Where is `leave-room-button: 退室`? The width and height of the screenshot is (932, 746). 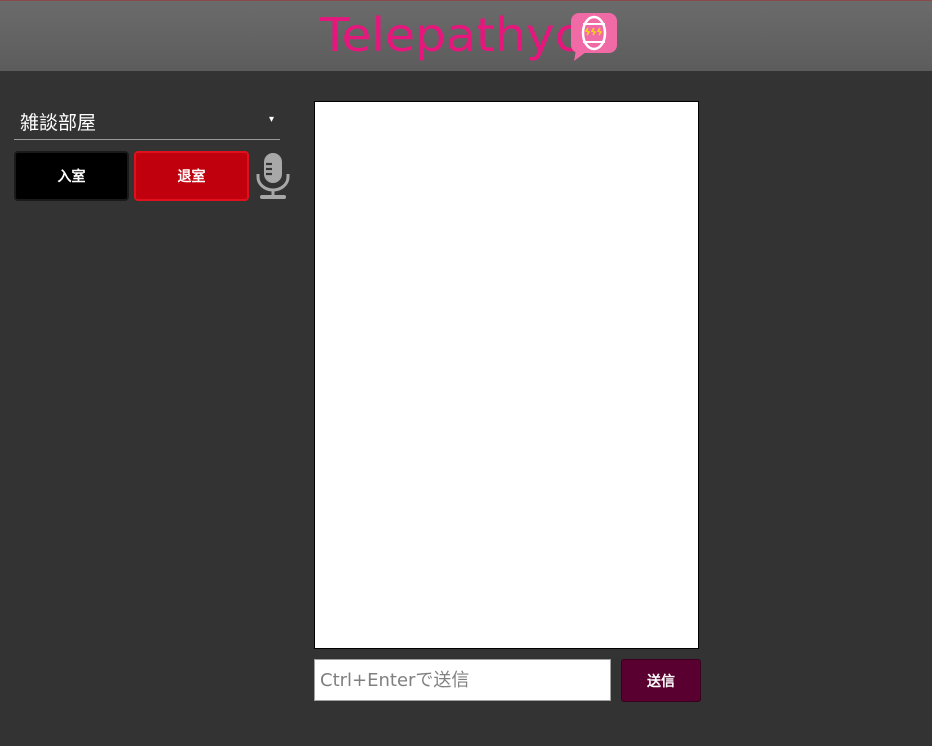 leave-room-button: 退室 is located at coordinates (191, 176).